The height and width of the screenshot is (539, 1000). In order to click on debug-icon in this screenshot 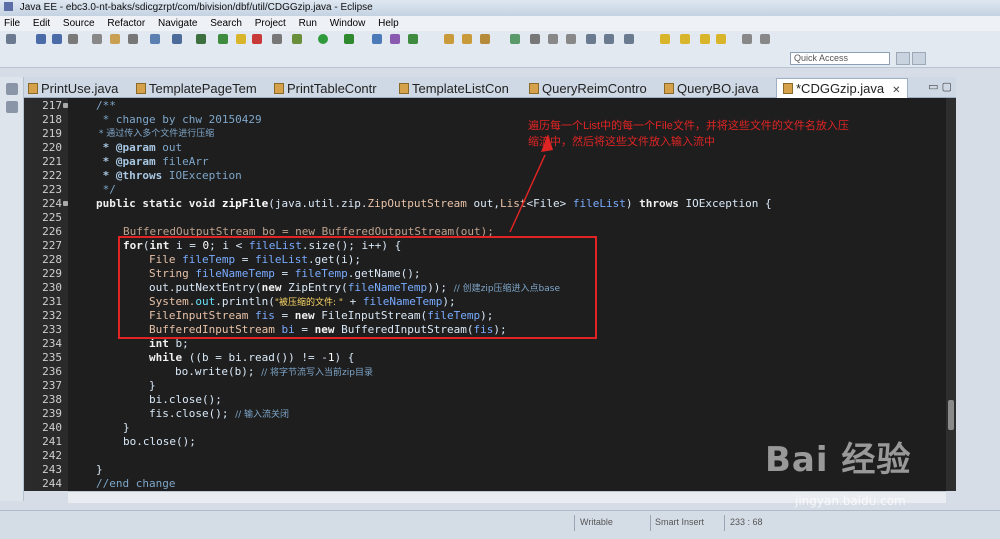, I will do `click(297, 39)`.